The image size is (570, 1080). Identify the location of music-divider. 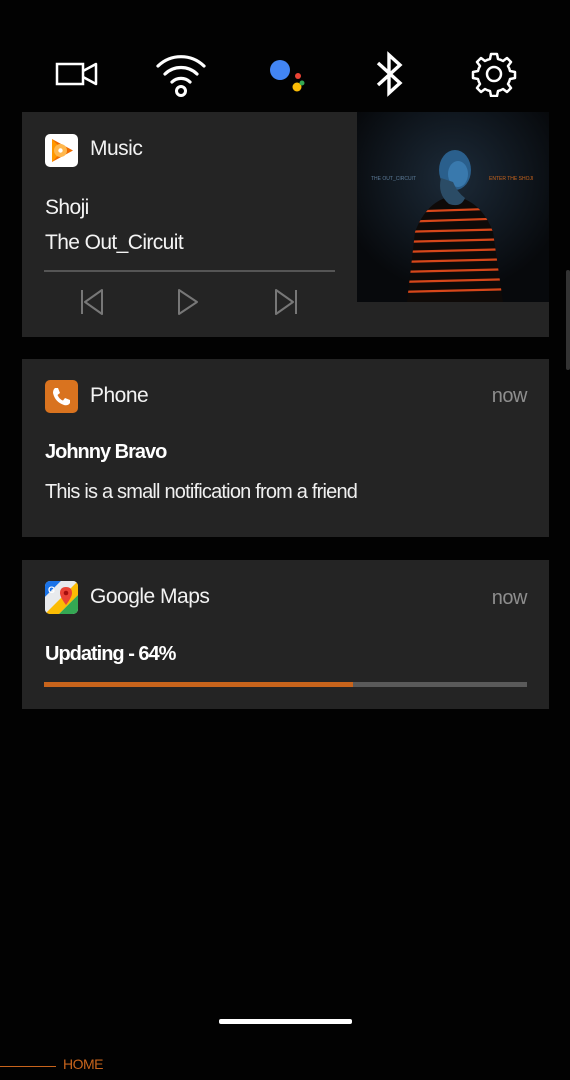
(189, 271).